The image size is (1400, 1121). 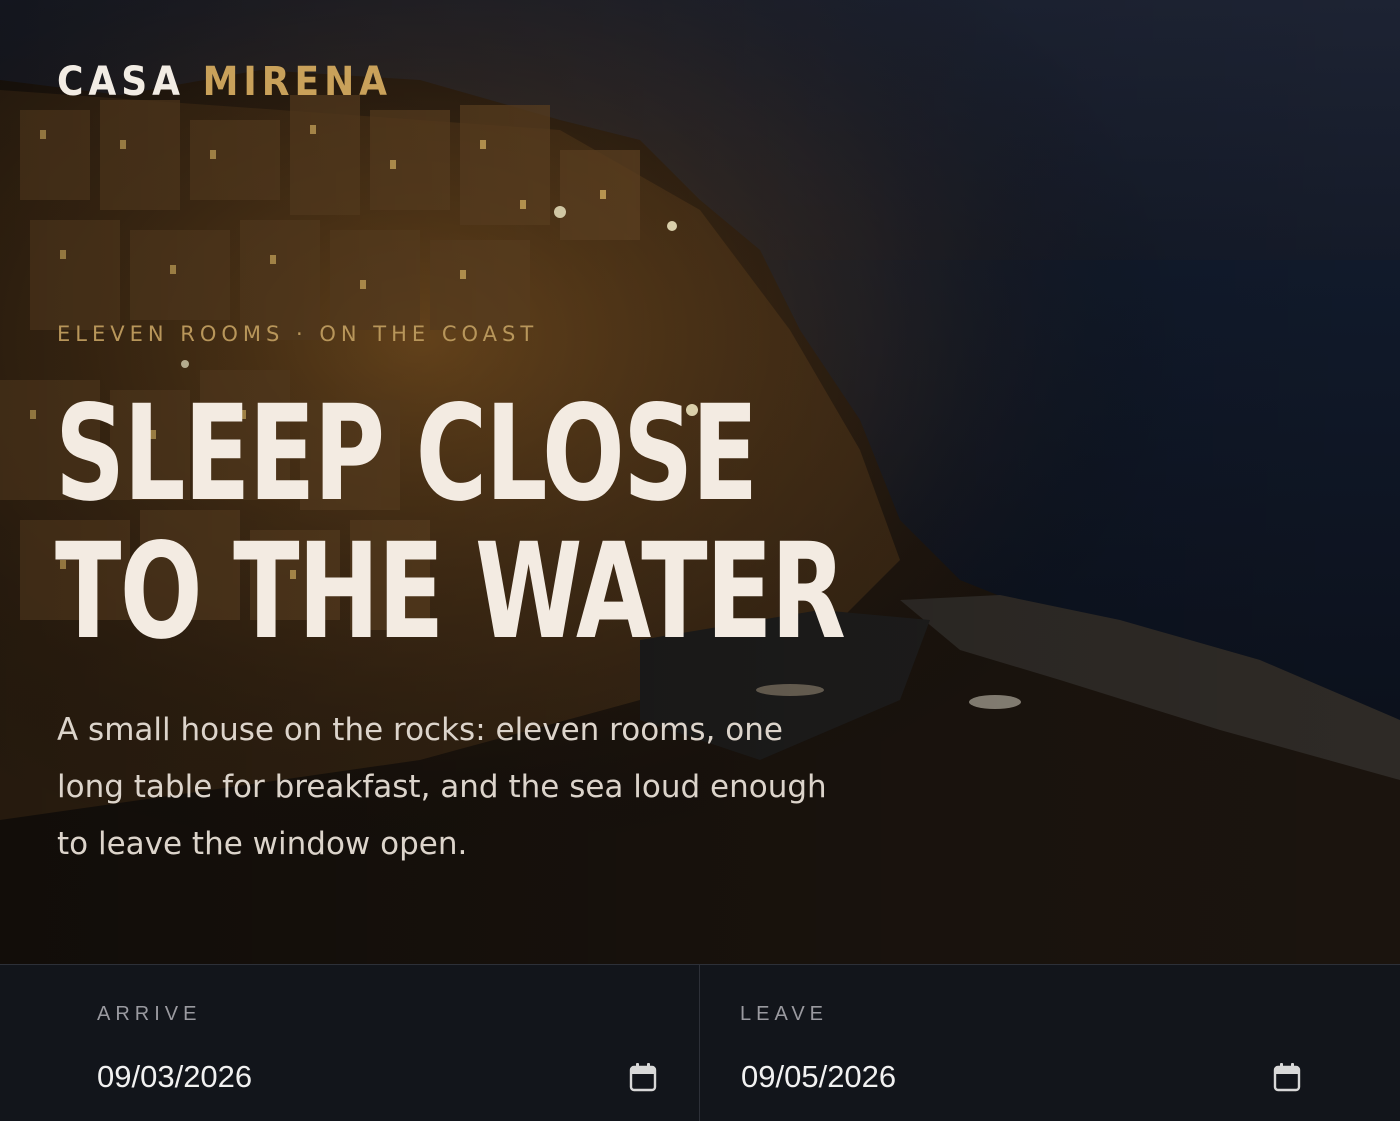 I want to click on headline-line-2: TO THE WATER, so click(x=450, y=592).